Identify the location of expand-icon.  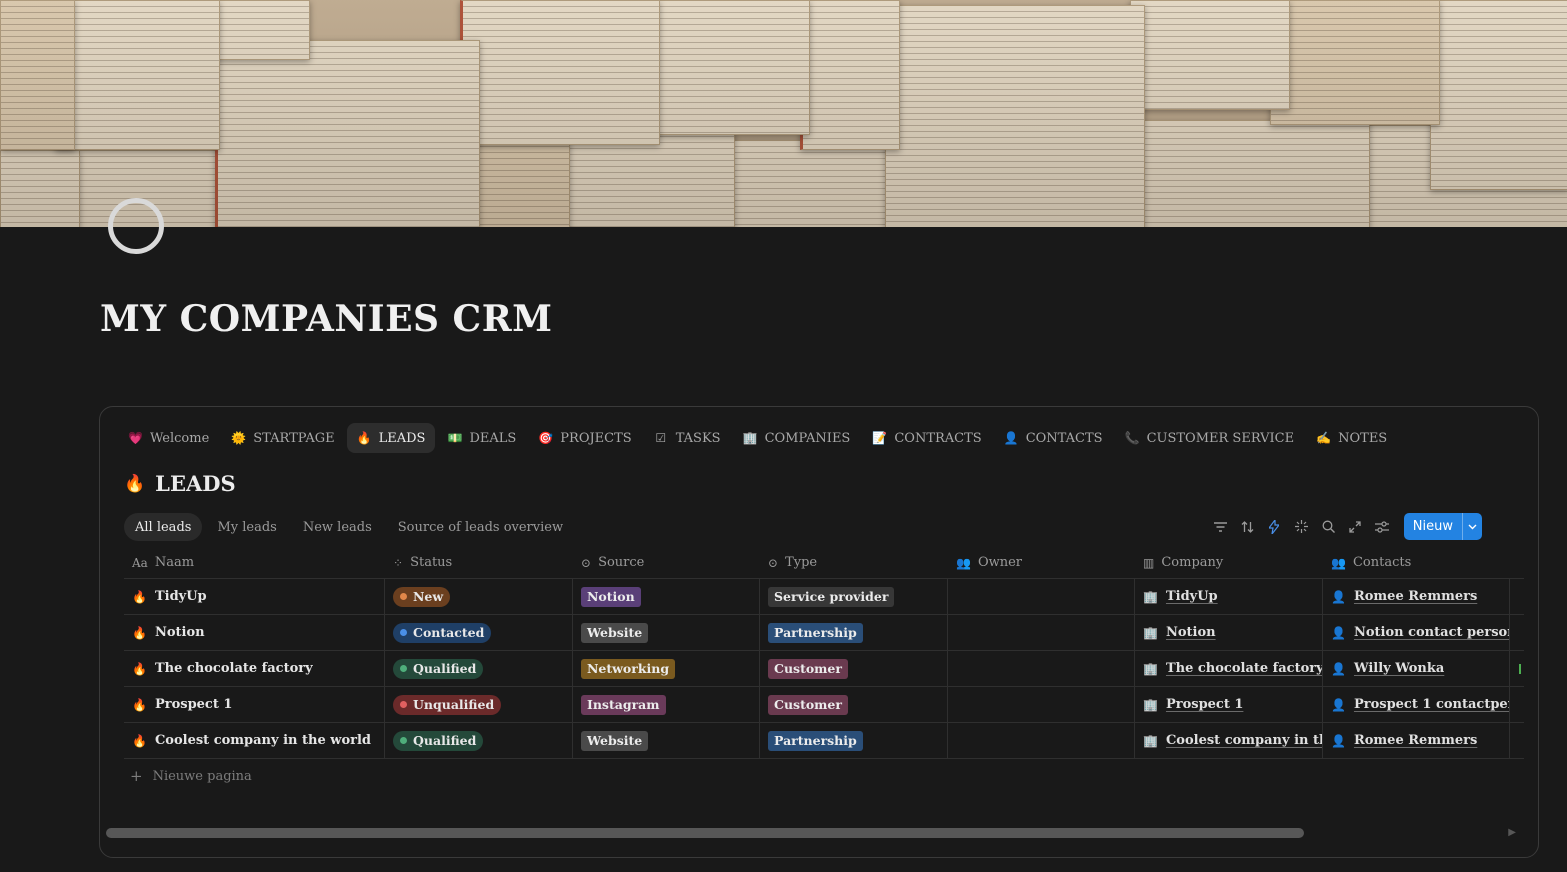
(1355, 526).